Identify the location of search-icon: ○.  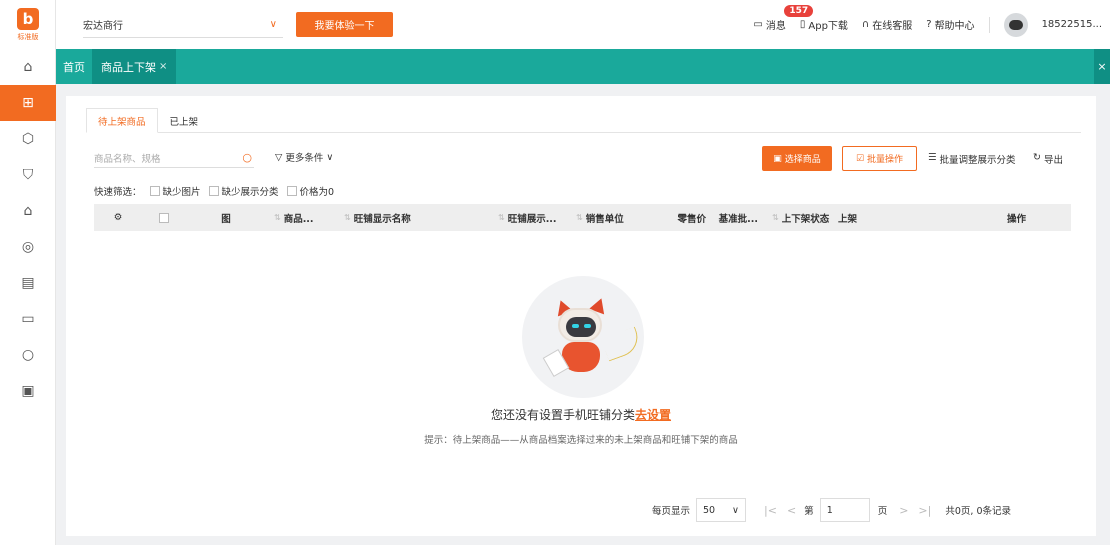
(247, 157).